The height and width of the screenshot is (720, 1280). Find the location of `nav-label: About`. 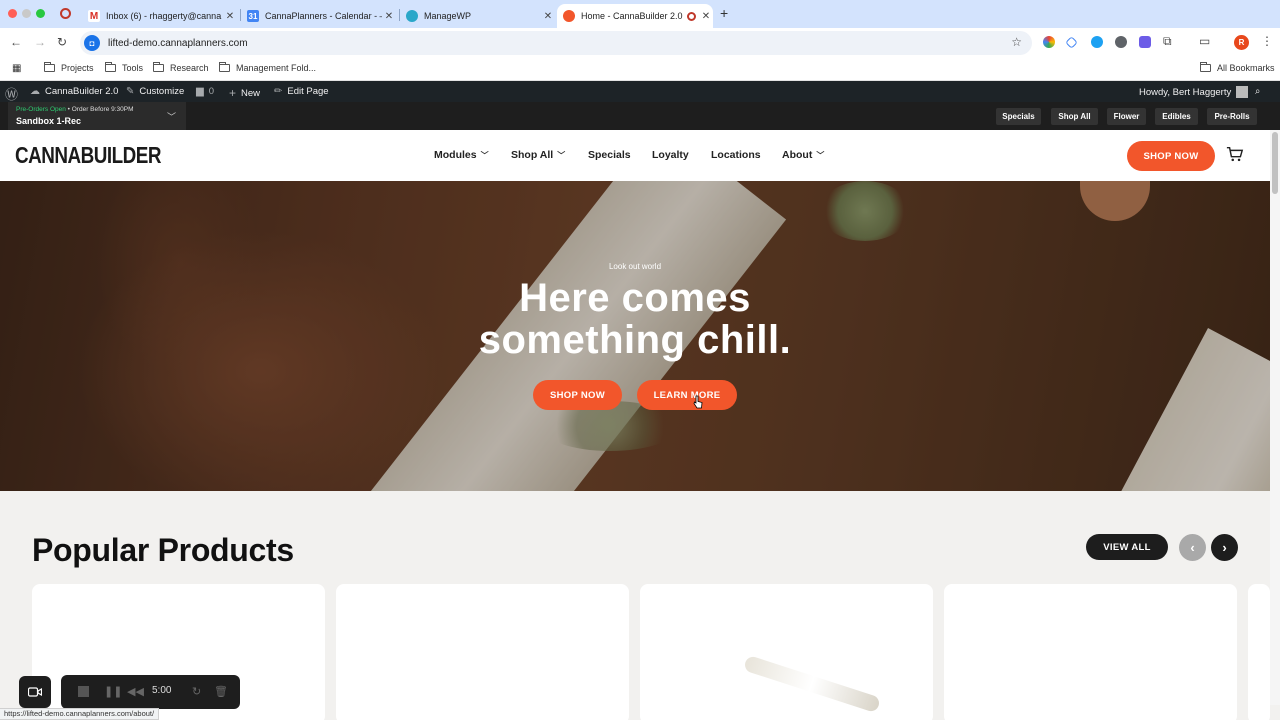

nav-label: About is located at coordinates (797, 155).